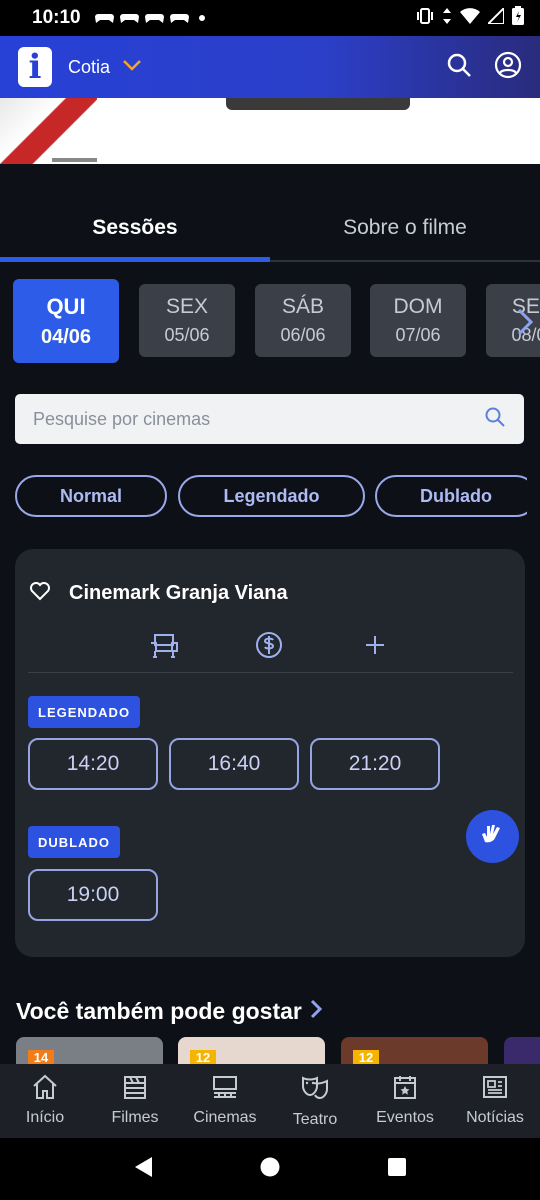 The height and width of the screenshot is (1200, 540). Describe the element at coordinates (66, 336) in the screenshot. I see `date-day: 04/06` at that location.